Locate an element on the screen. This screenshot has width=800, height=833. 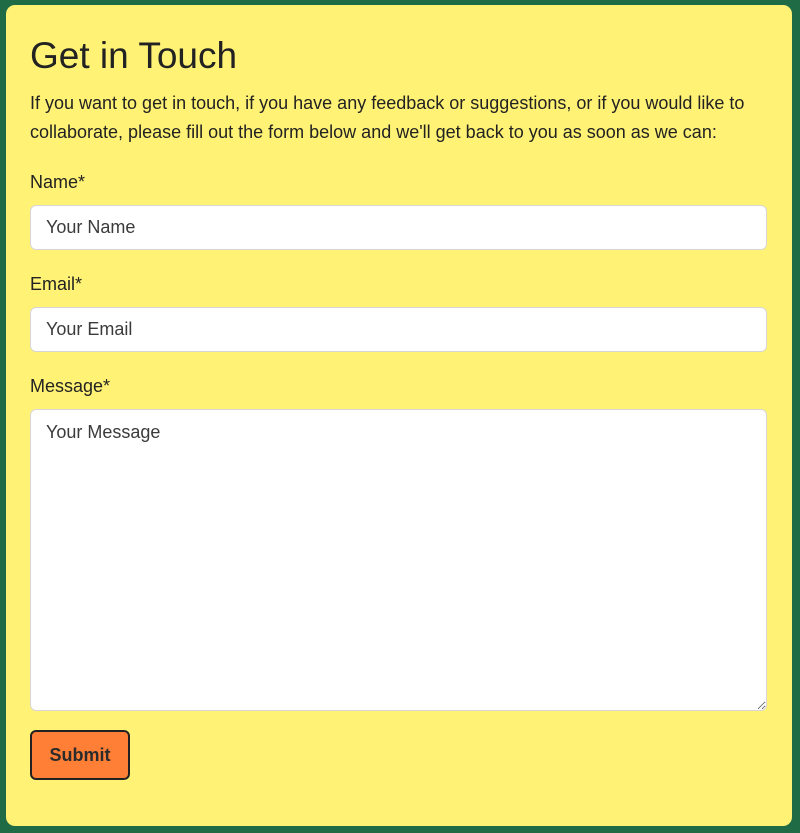
message-label: Message* is located at coordinates (70, 386).